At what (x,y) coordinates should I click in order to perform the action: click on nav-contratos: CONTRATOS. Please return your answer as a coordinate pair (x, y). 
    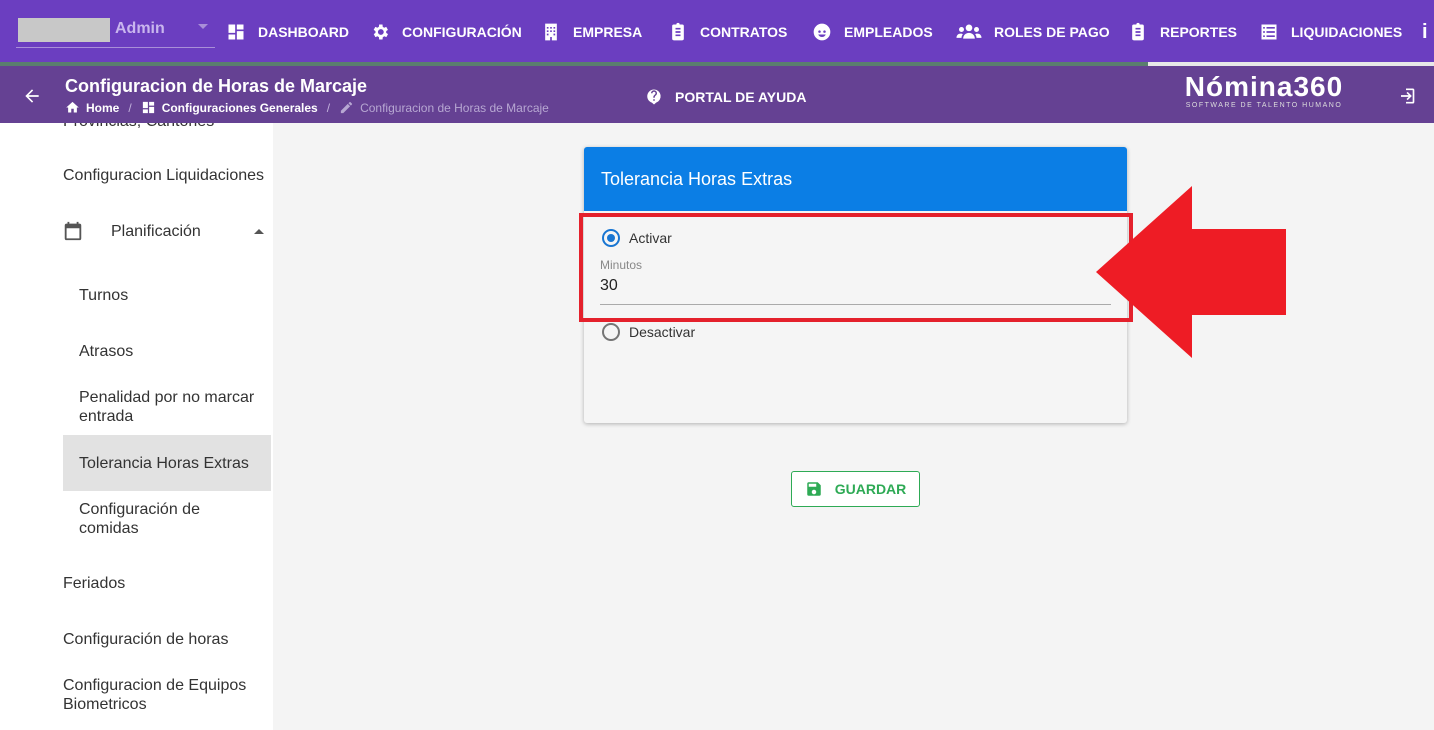
    Looking at the image, I should click on (727, 32).